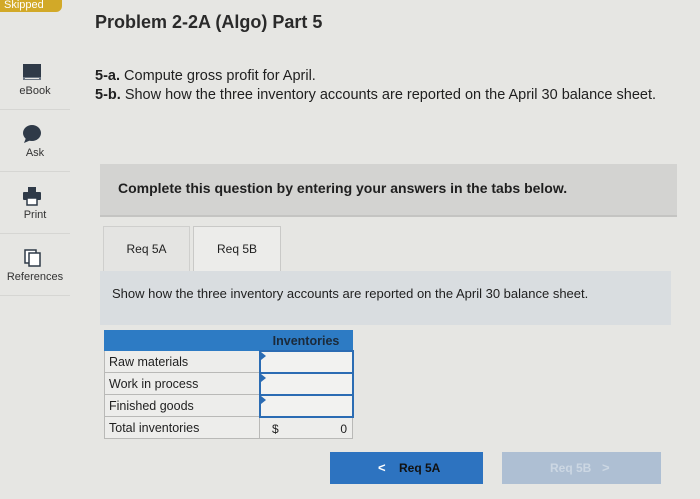 The image size is (700, 499). Describe the element at coordinates (380, 76) in the screenshot. I see `question-part-a: 5-a. Compute gross profit for April.` at that location.